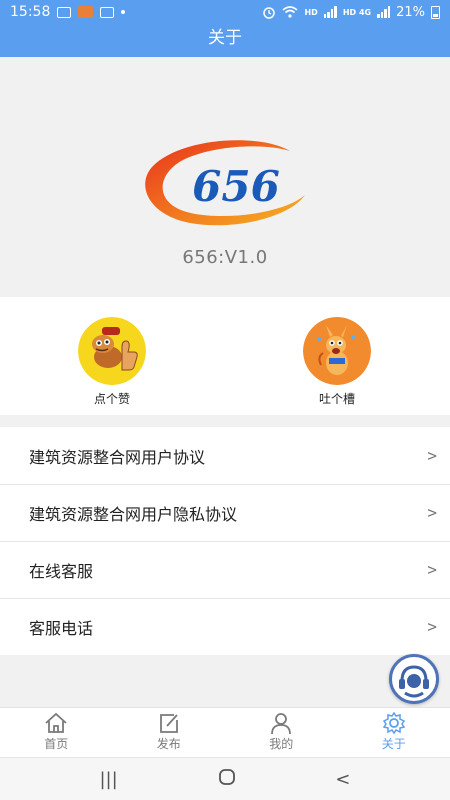 Image resolution: width=450 pixels, height=800 pixels. Describe the element at coordinates (117, 457) in the screenshot. I see `menu-item-label: 建筑资源整合网用户协议` at that location.